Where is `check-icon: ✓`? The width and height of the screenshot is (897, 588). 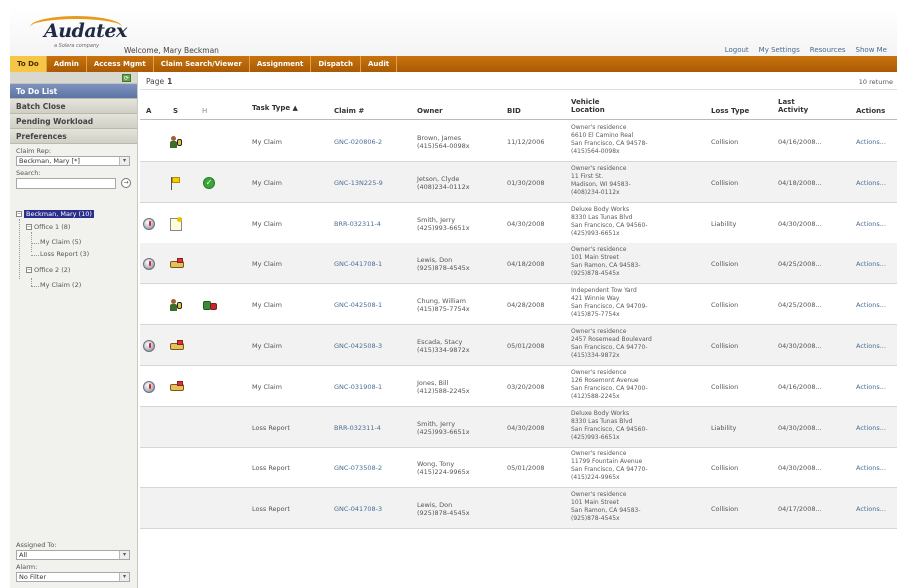 check-icon: ✓ is located at coordinates (209, 183).